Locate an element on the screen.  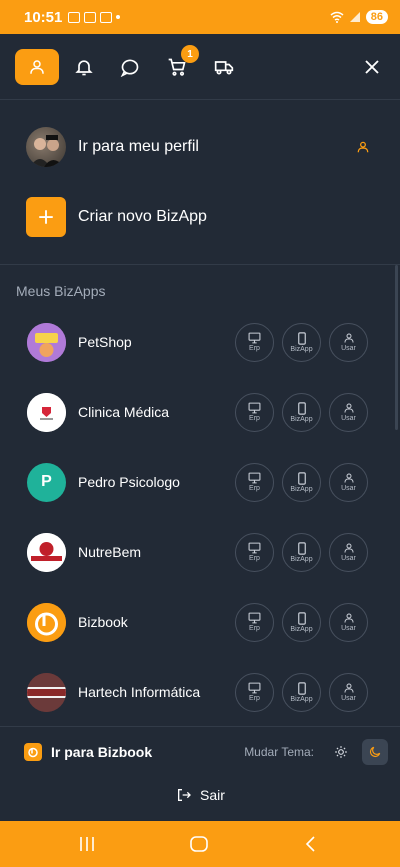
recent-apps-icon is located at coordinates (87, 844).